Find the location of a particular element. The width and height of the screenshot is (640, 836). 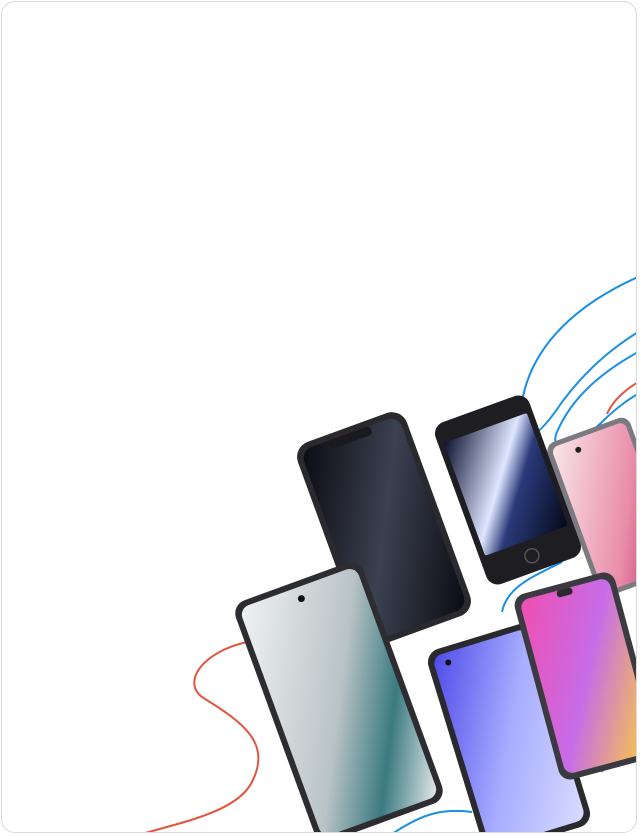

blue-cable-top is located at coordinates (577, 357).